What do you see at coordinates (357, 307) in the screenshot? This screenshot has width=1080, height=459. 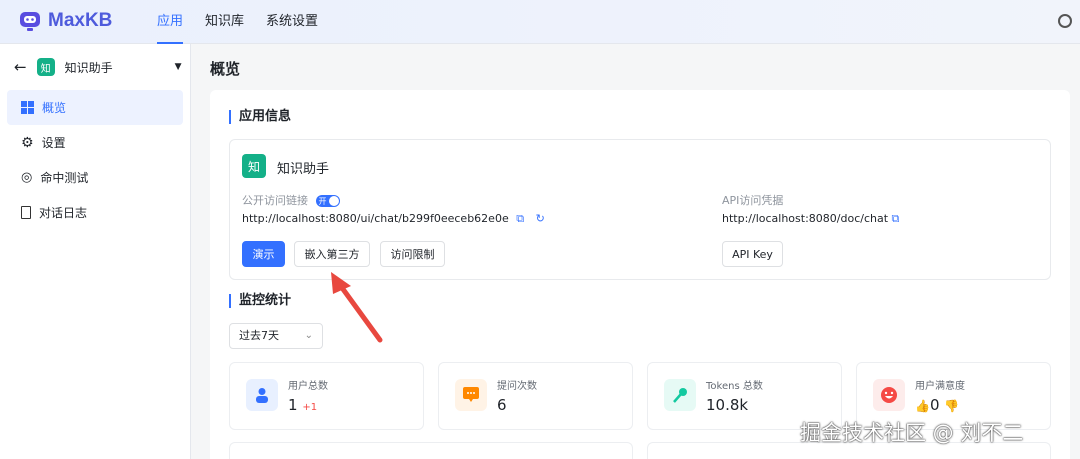 I see `annotation-arrow` at bounding box center [357, 307].